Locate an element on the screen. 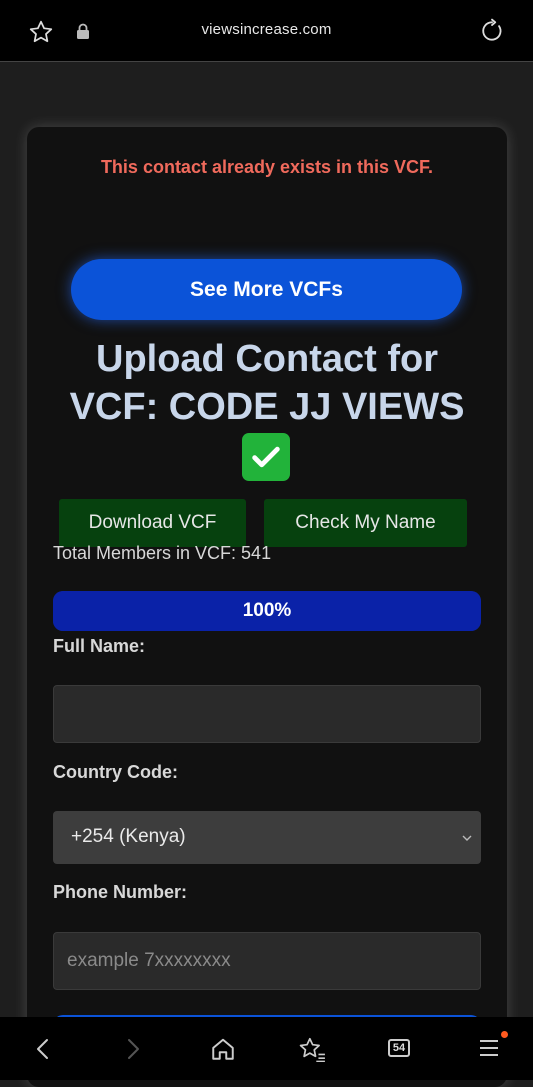 The image size is (533, 1087). see-more-vcfs-button: See More VCFs is located at coordinates (266, 289).